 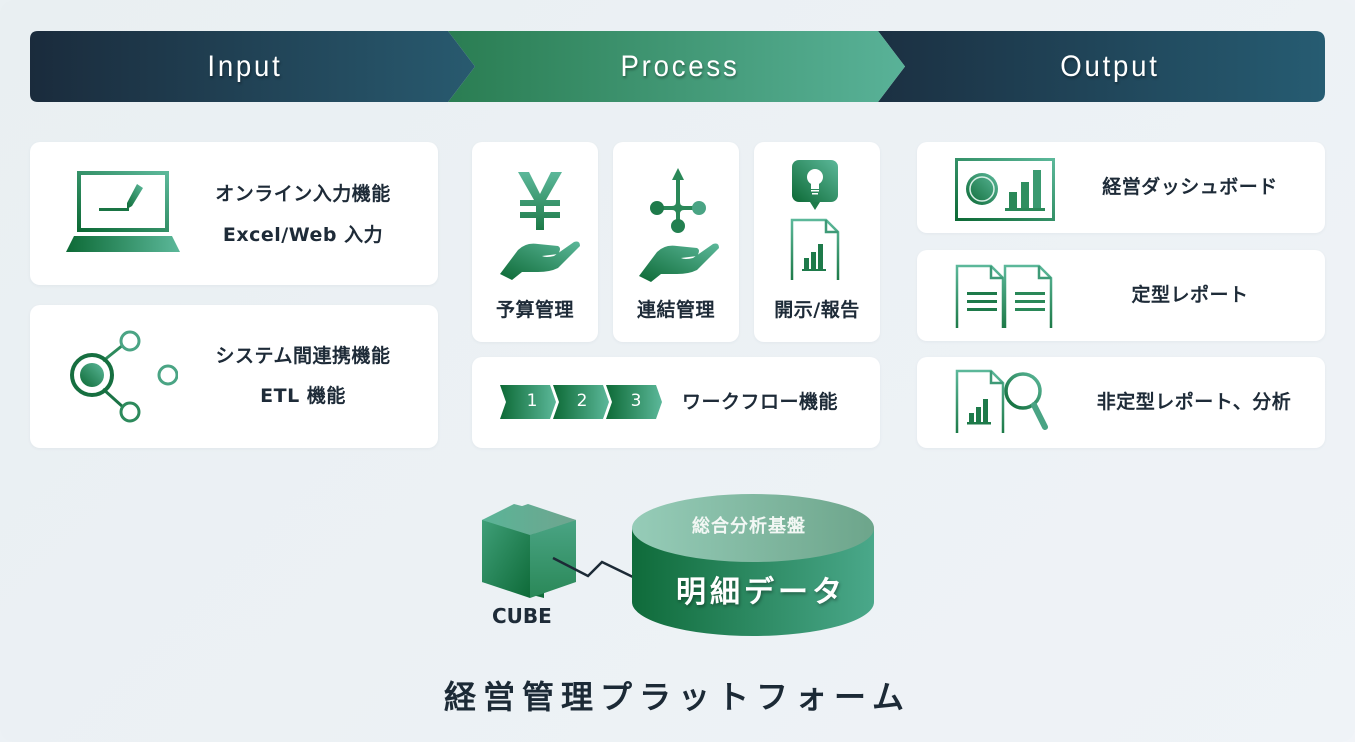 What do you see at coordinates (245, 66) in the screenshot?
I see `stage-input-label: Input` at bounding box center [245, 66].